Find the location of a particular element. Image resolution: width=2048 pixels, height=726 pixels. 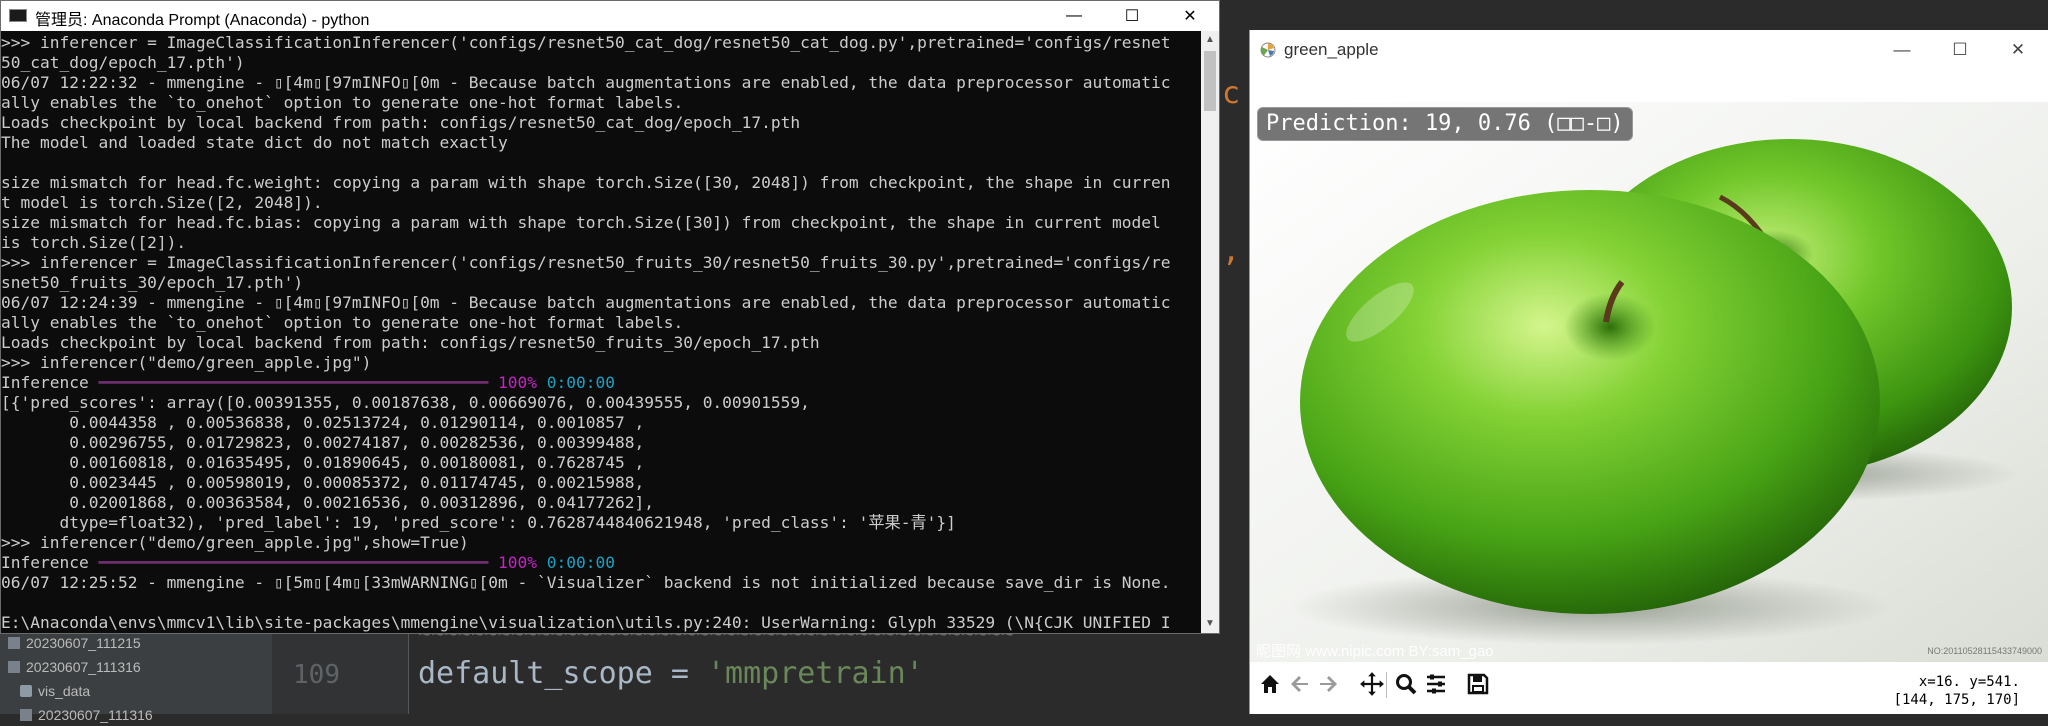

line-number: 109 is located at coordinates (316, 675).